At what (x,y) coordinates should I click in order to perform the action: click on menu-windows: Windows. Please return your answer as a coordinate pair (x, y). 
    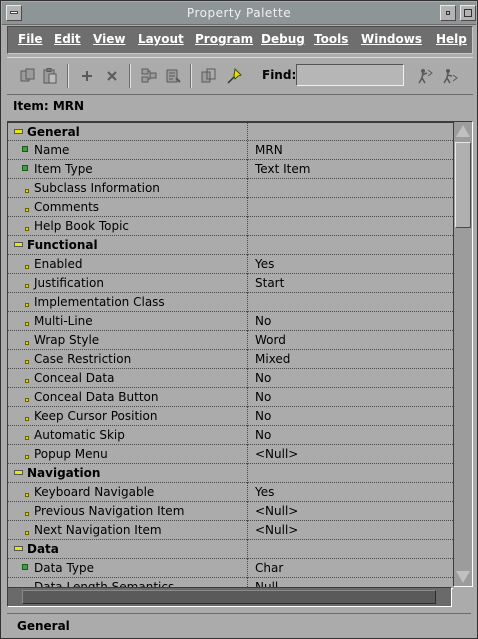
    Looking at the image, I should click on (391, 39).